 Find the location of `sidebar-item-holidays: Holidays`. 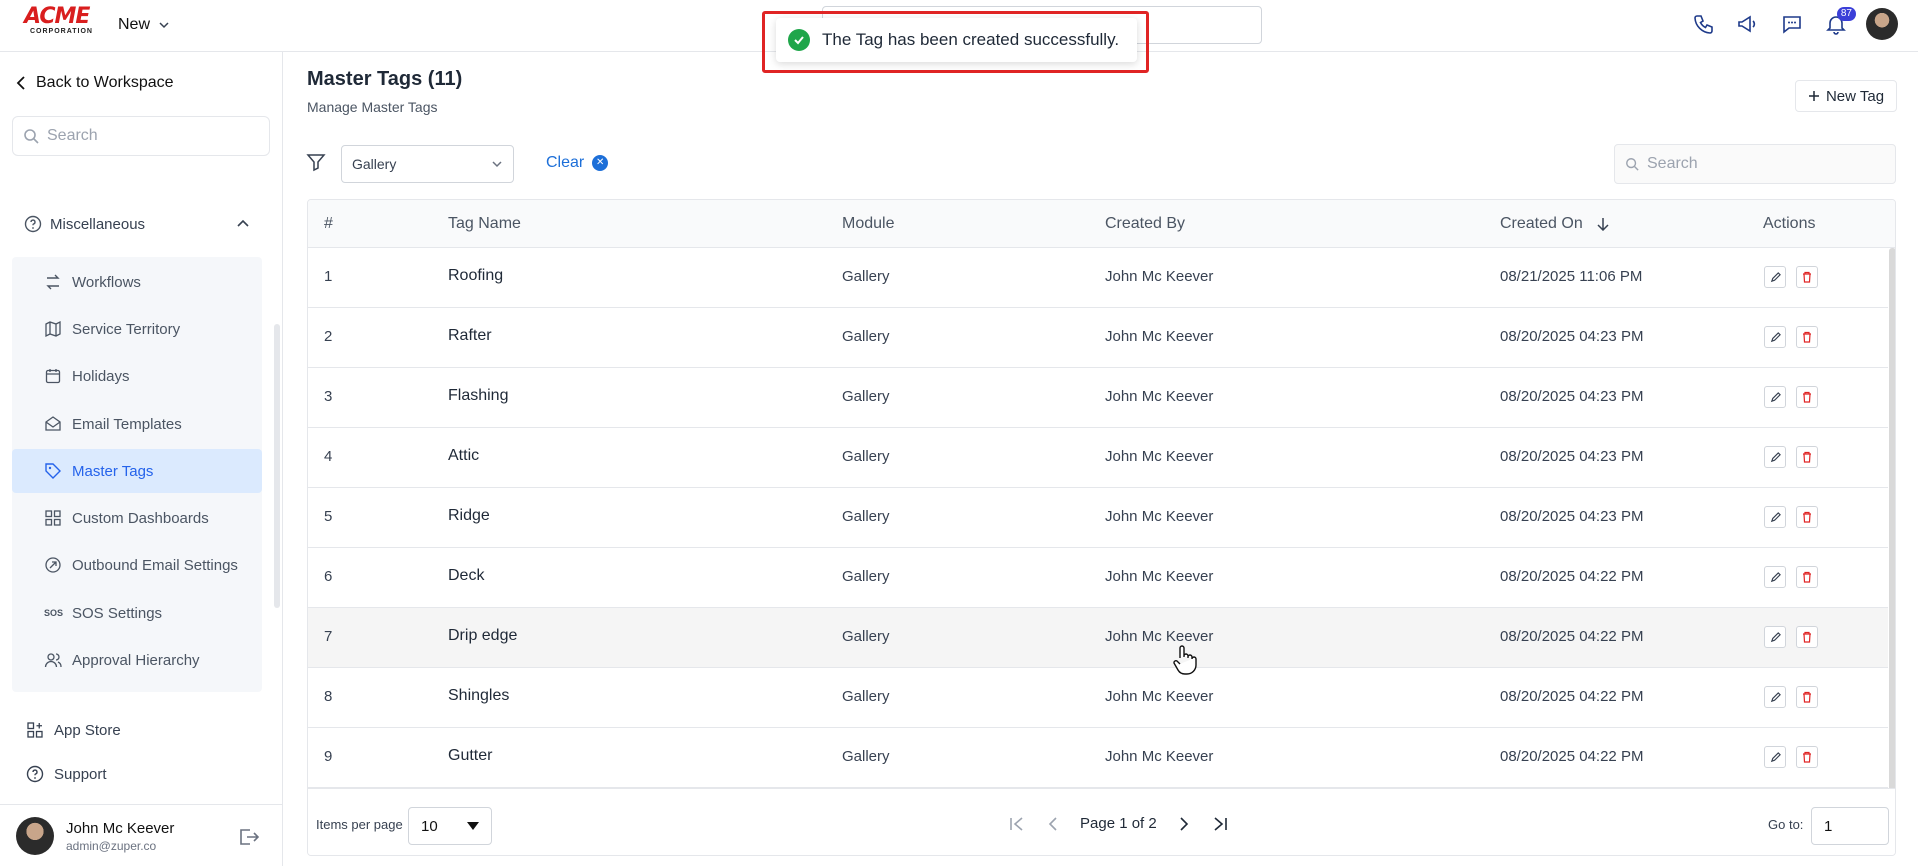

sidebar-item-holidays: Holidays is located at coordinates (137, 376).